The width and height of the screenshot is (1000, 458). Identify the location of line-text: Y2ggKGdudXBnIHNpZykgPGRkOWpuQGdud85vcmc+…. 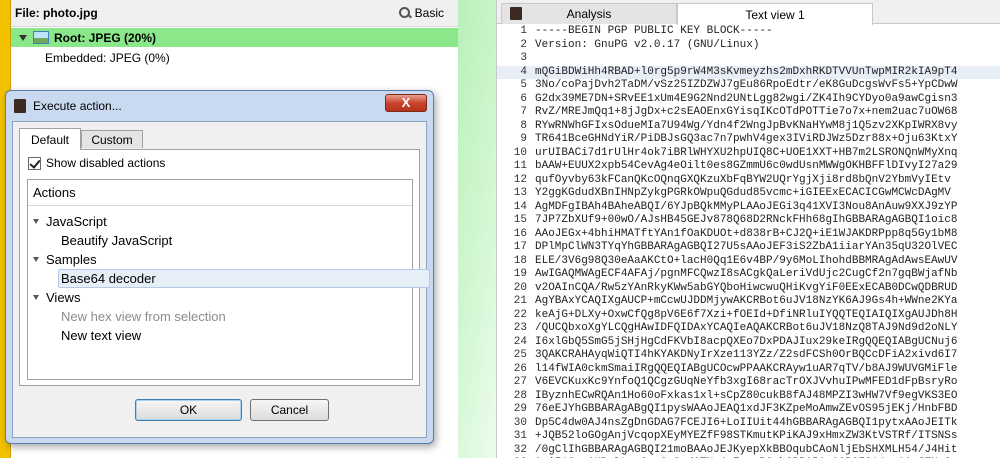
(743, 193).